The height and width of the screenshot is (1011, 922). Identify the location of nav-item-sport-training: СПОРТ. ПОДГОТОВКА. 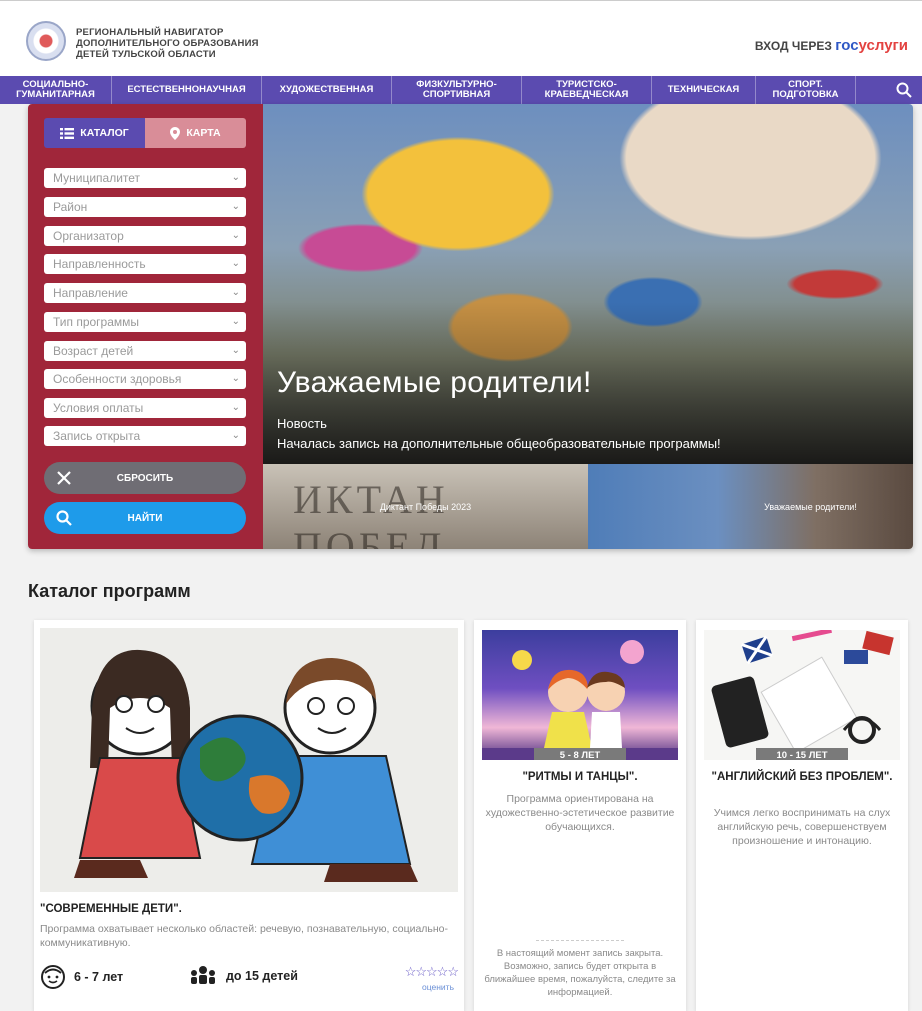
(806, 90).